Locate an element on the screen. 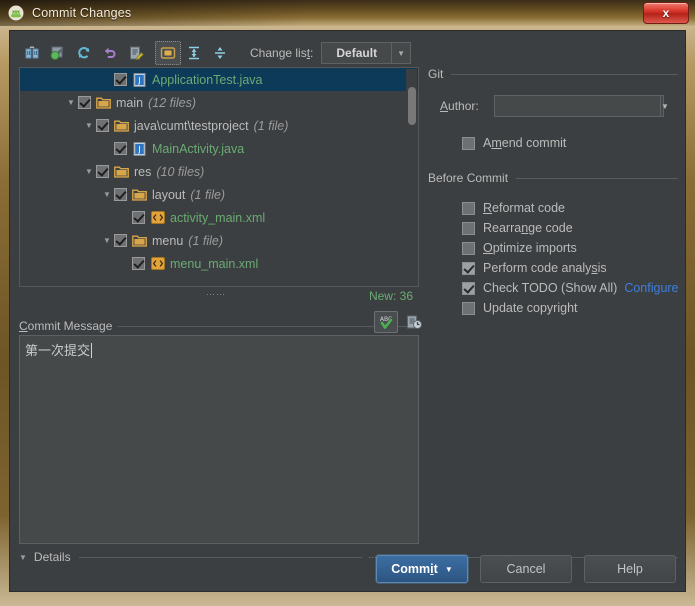 The image size is (695, 606). change-list-dropdown: Default ▼ is located at coordinates (366, 53).